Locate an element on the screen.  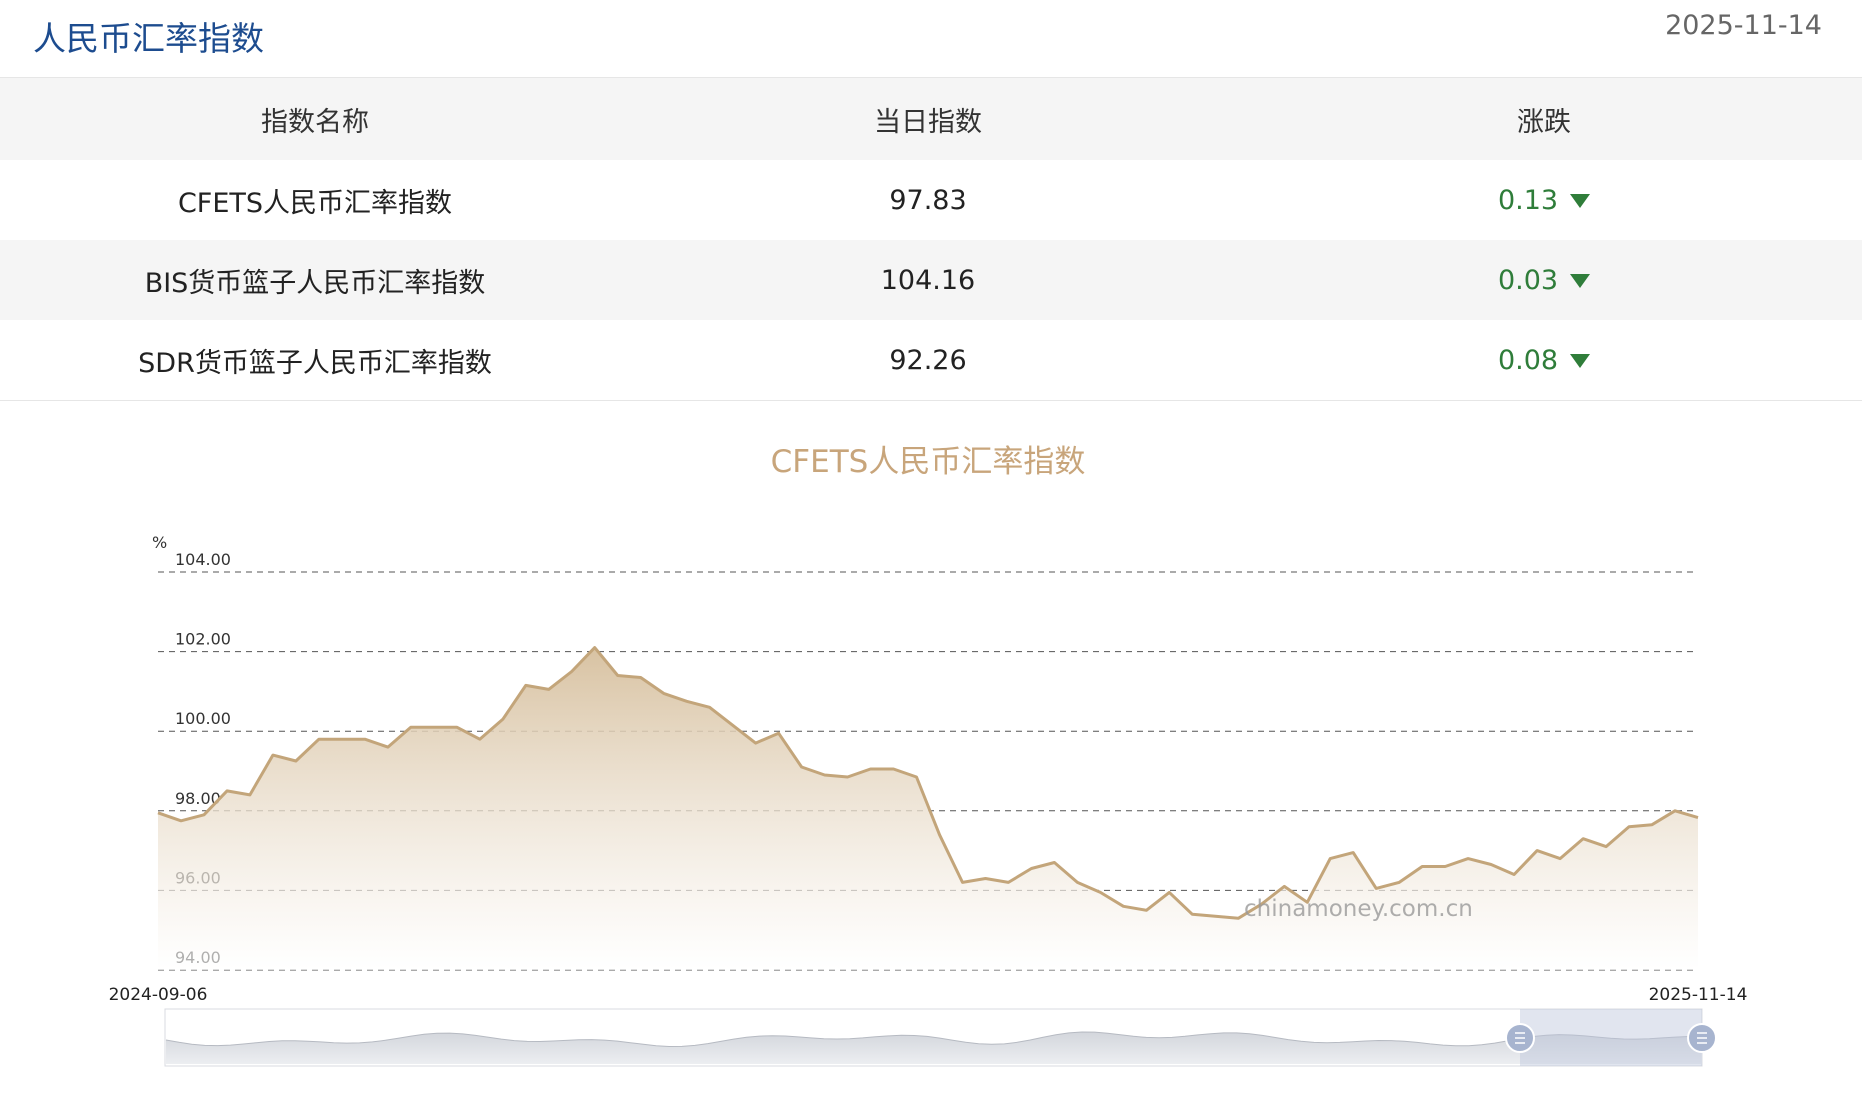
index-change: 0.03 is located at coordinates (1544, 280).